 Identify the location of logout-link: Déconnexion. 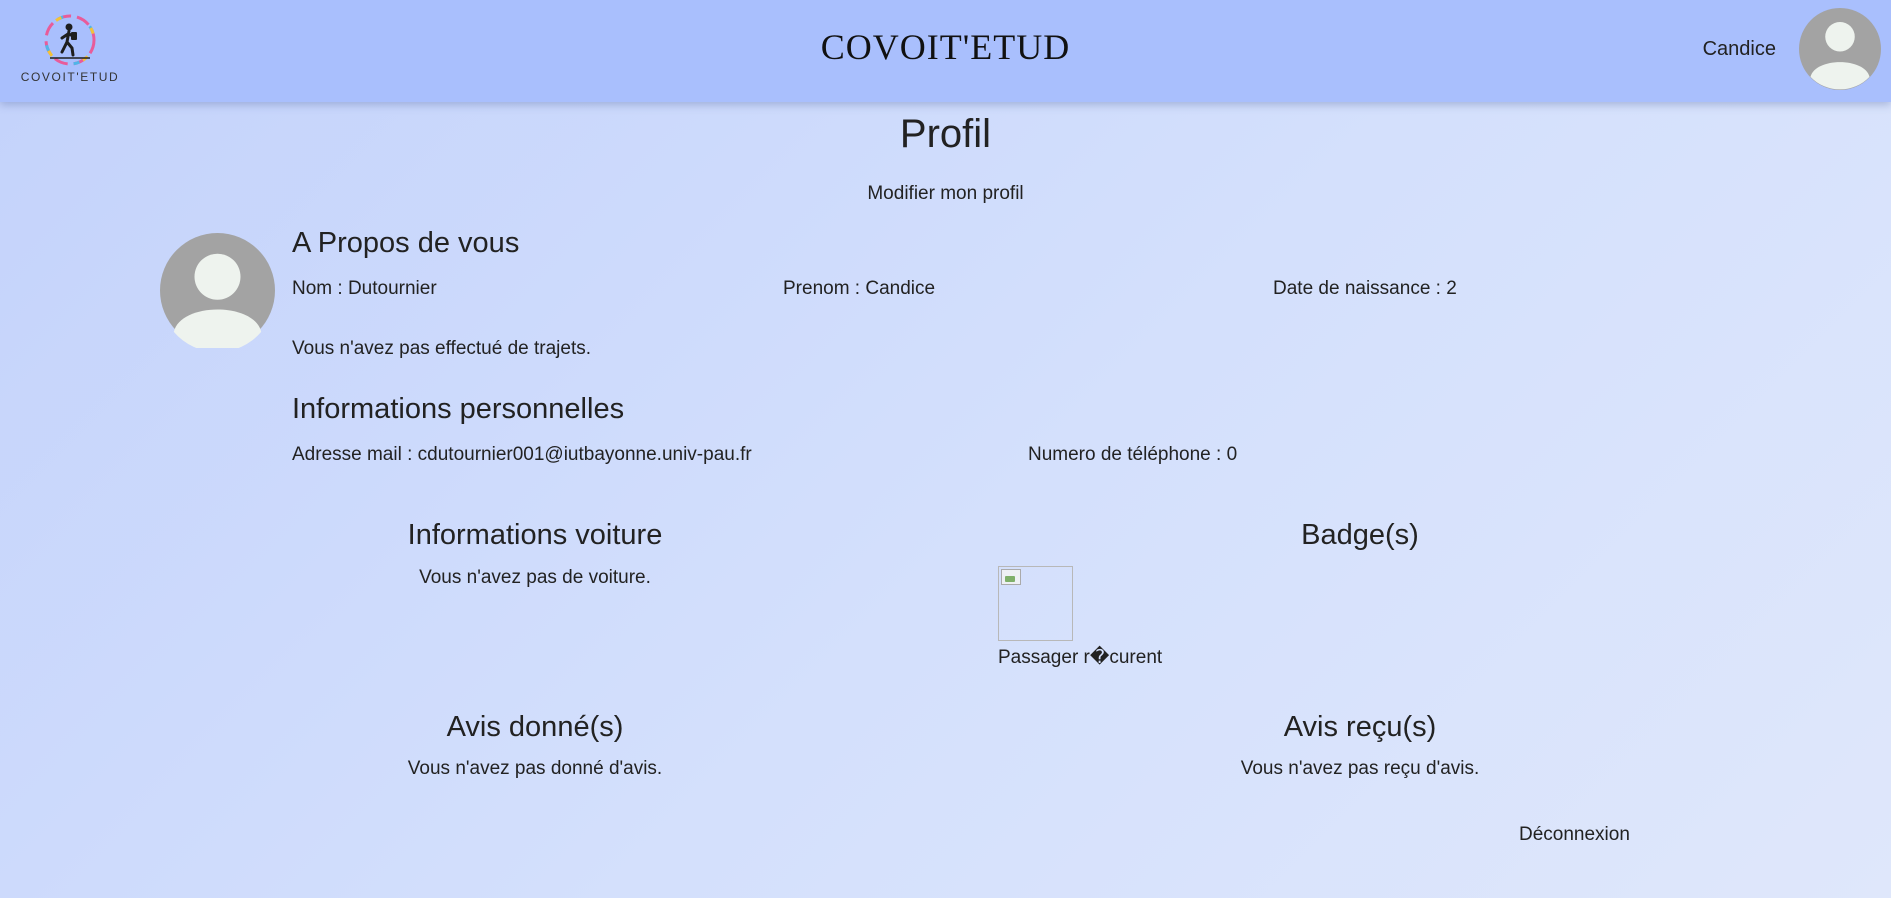
(1574, 835).